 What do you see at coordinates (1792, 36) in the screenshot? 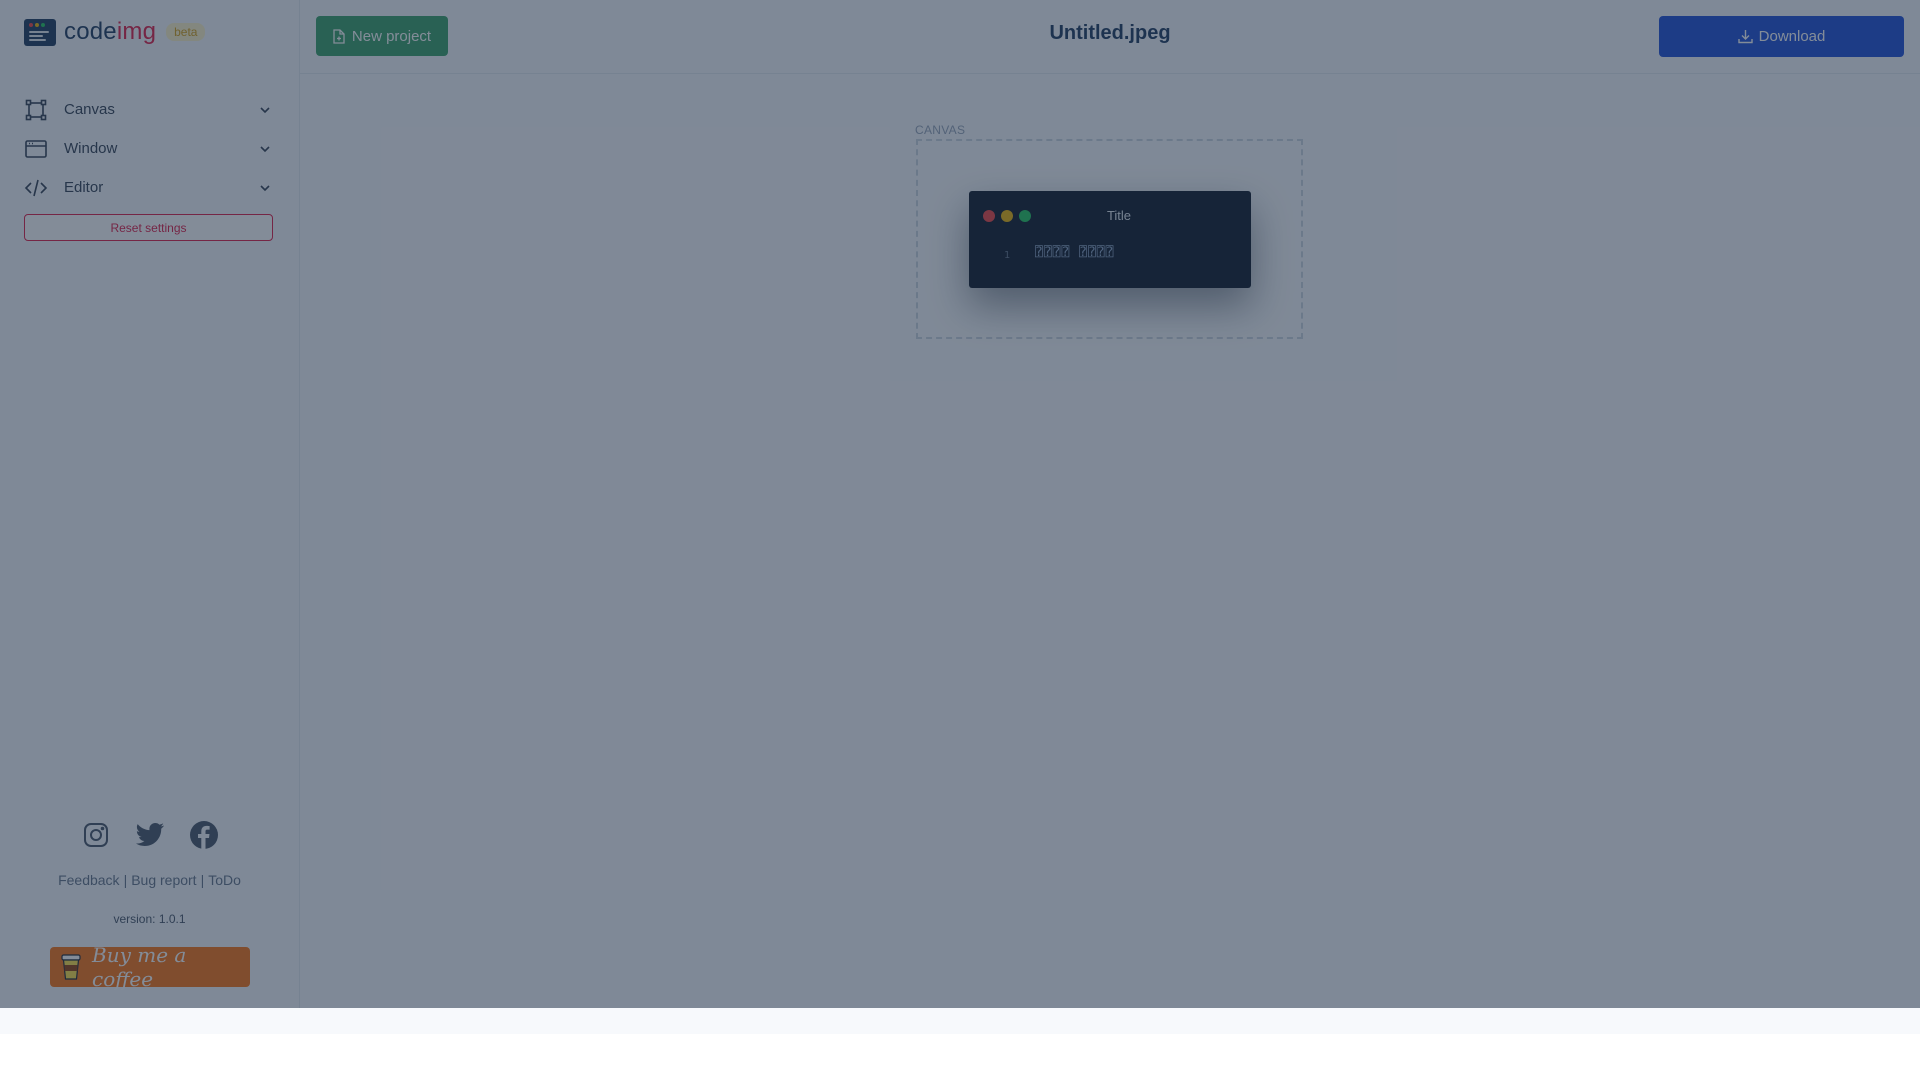
I see `download-label: Download` at bounding box center [1792, 36].